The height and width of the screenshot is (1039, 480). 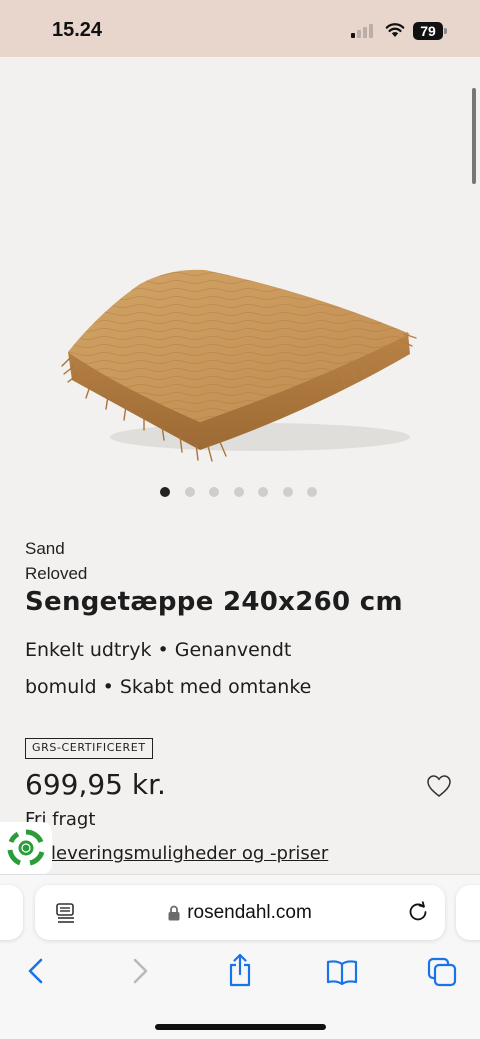 What do you see at coordinates (189, 853) in the screenshot?
I see `delivery-options-link: leveringsmuligheder og -priser` at bounding box center [189, 853].